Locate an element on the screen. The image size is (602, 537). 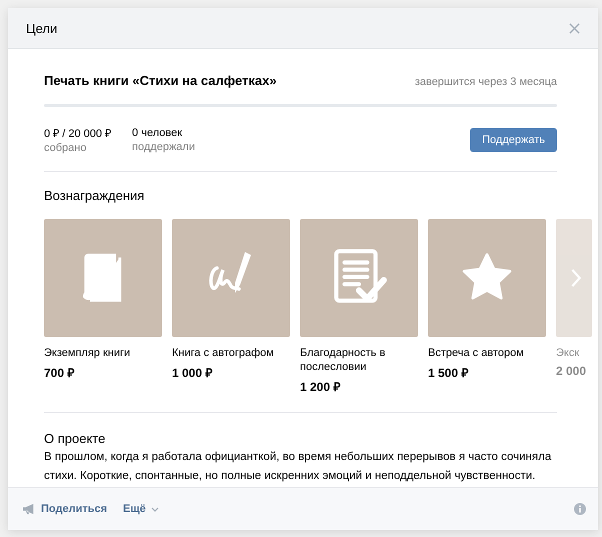
stat-value: 0 человек is located at coordinates (158, 132).